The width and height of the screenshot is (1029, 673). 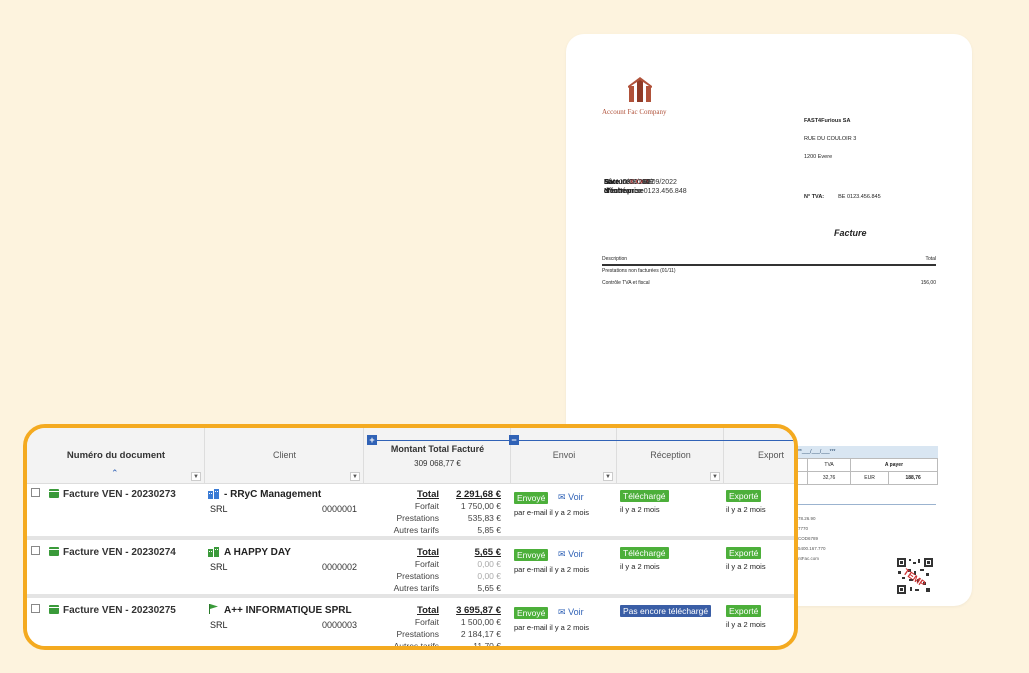 What do you see at coordinates (437, 456) in the screenshot?
I see `column-amount: Montant Total Facturé 309 068,77 €` at bounding box center [437, 456].